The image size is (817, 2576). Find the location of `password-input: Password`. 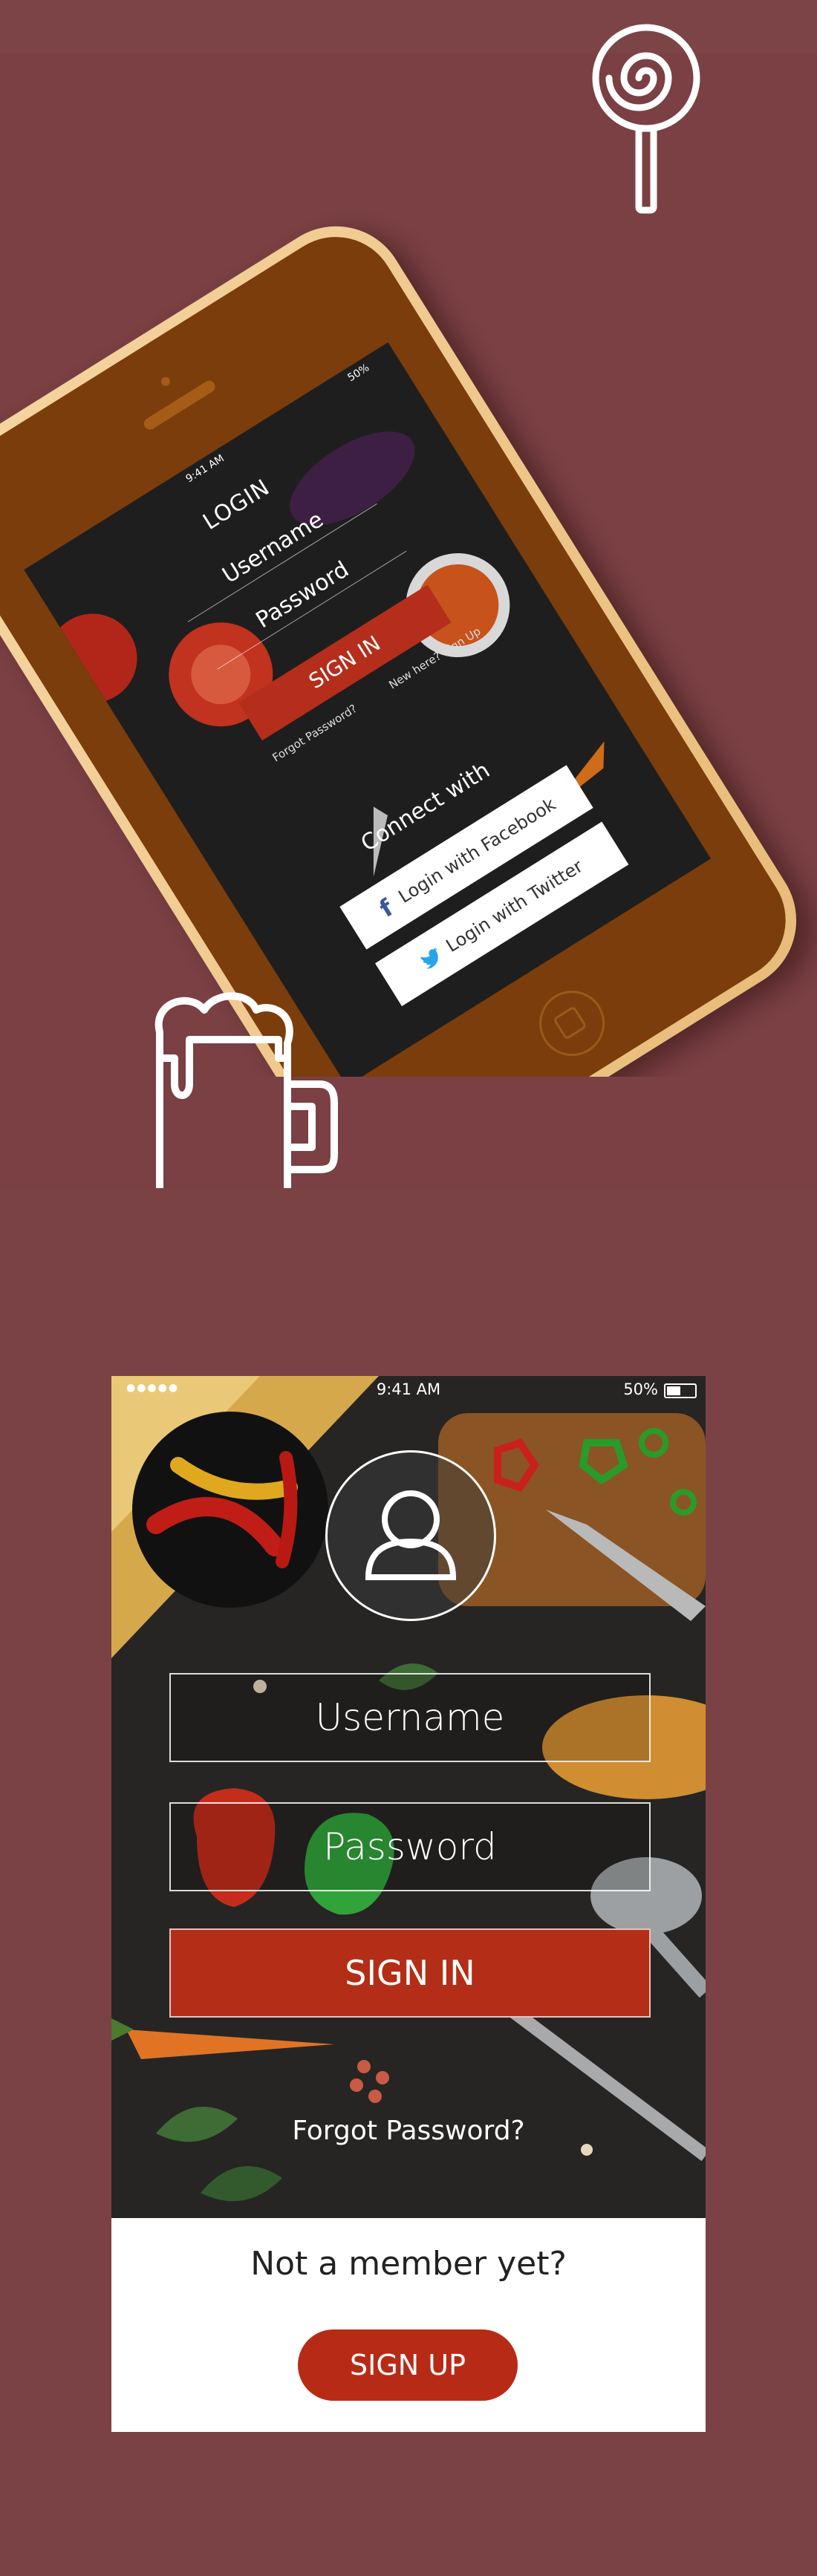

password-input: Password is located at coordinates (410, 1846).